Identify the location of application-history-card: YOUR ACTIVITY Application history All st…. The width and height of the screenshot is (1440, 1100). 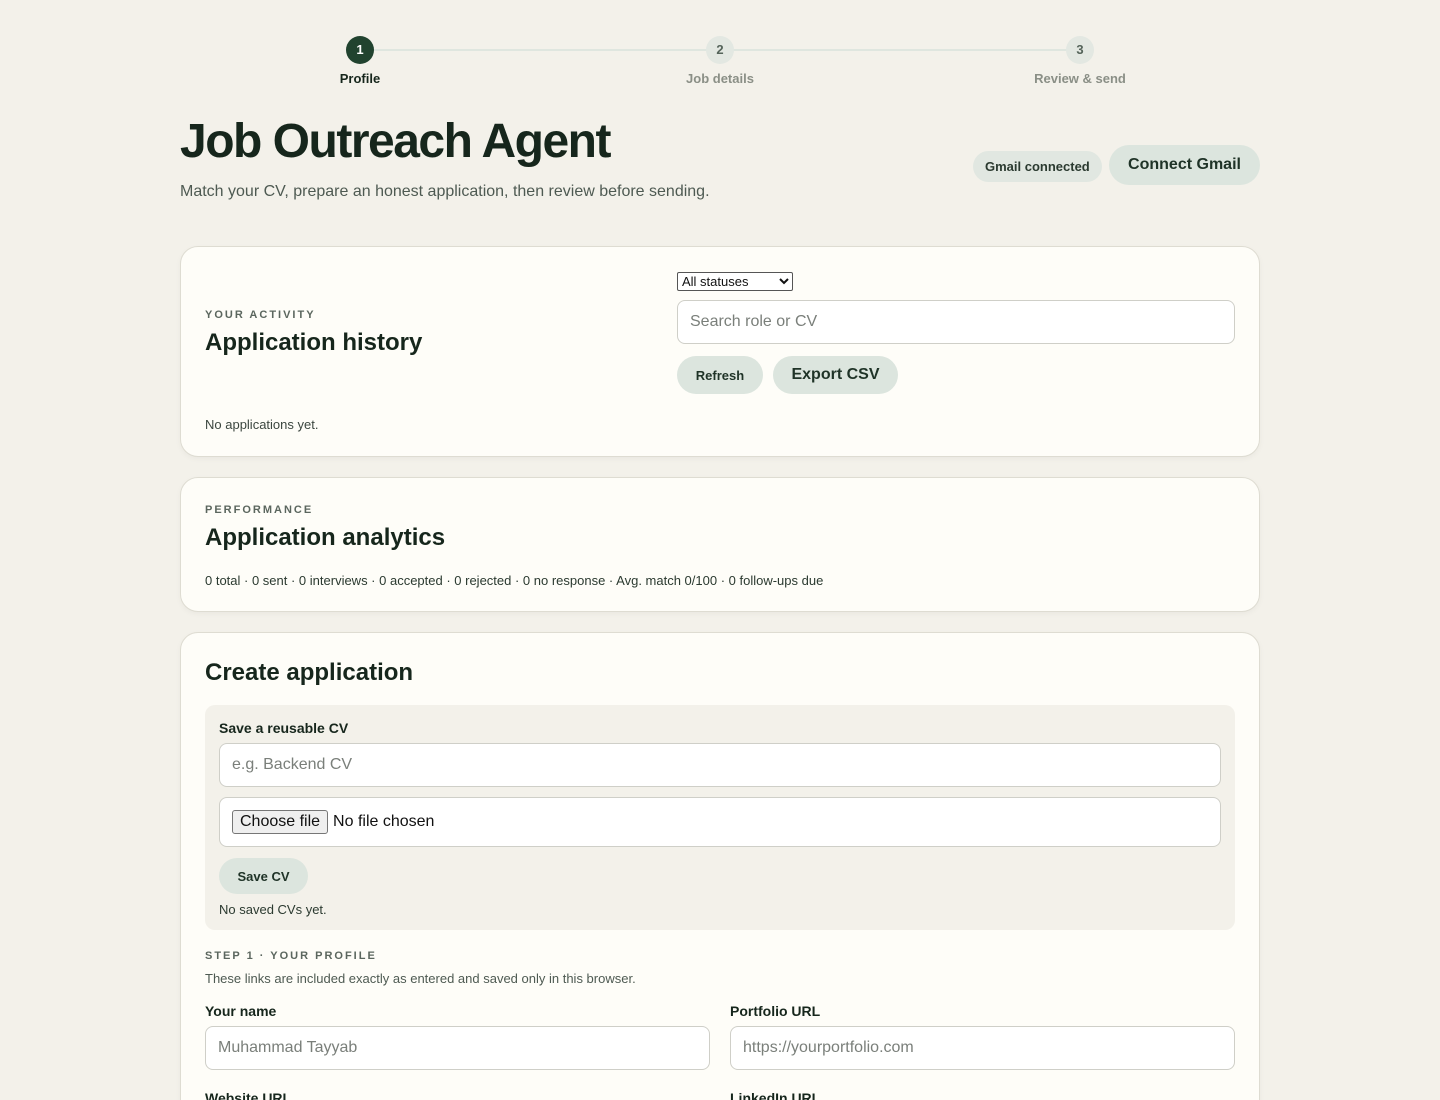
(720, 351).